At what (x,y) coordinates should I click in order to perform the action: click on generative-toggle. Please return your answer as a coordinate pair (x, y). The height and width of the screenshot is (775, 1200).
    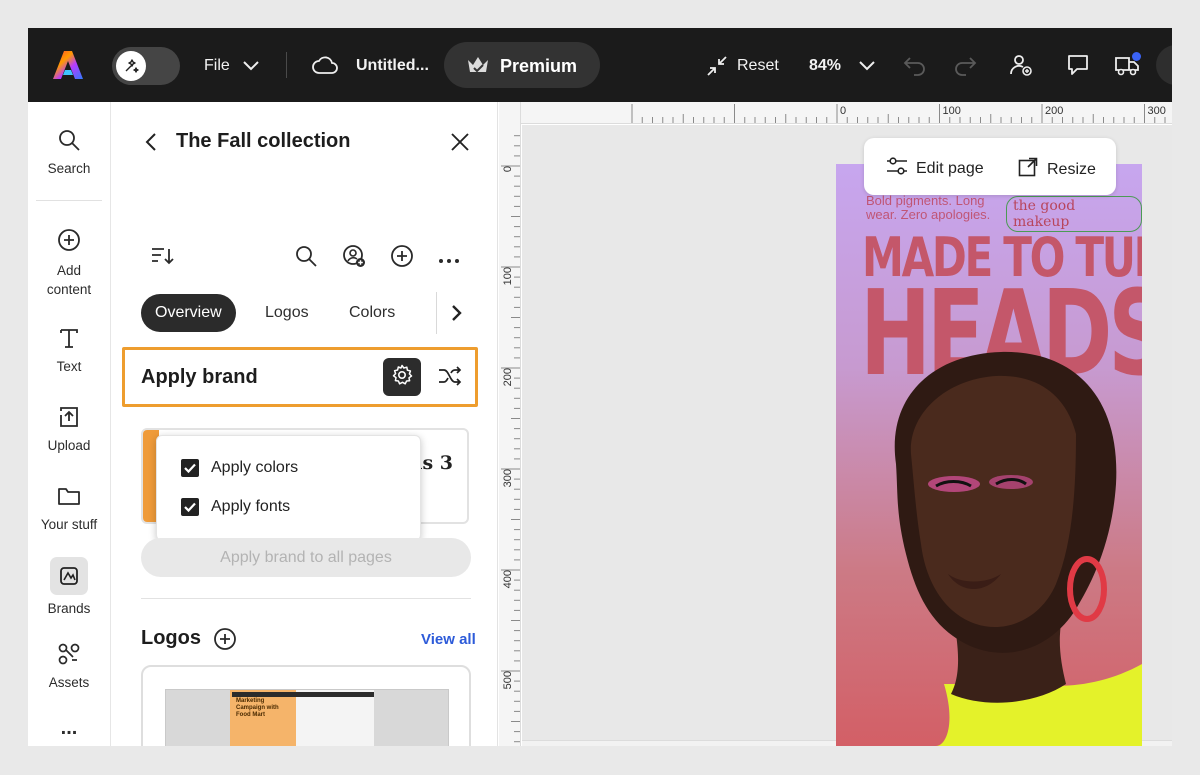
    Looking at the image, I should click on (146, 66).